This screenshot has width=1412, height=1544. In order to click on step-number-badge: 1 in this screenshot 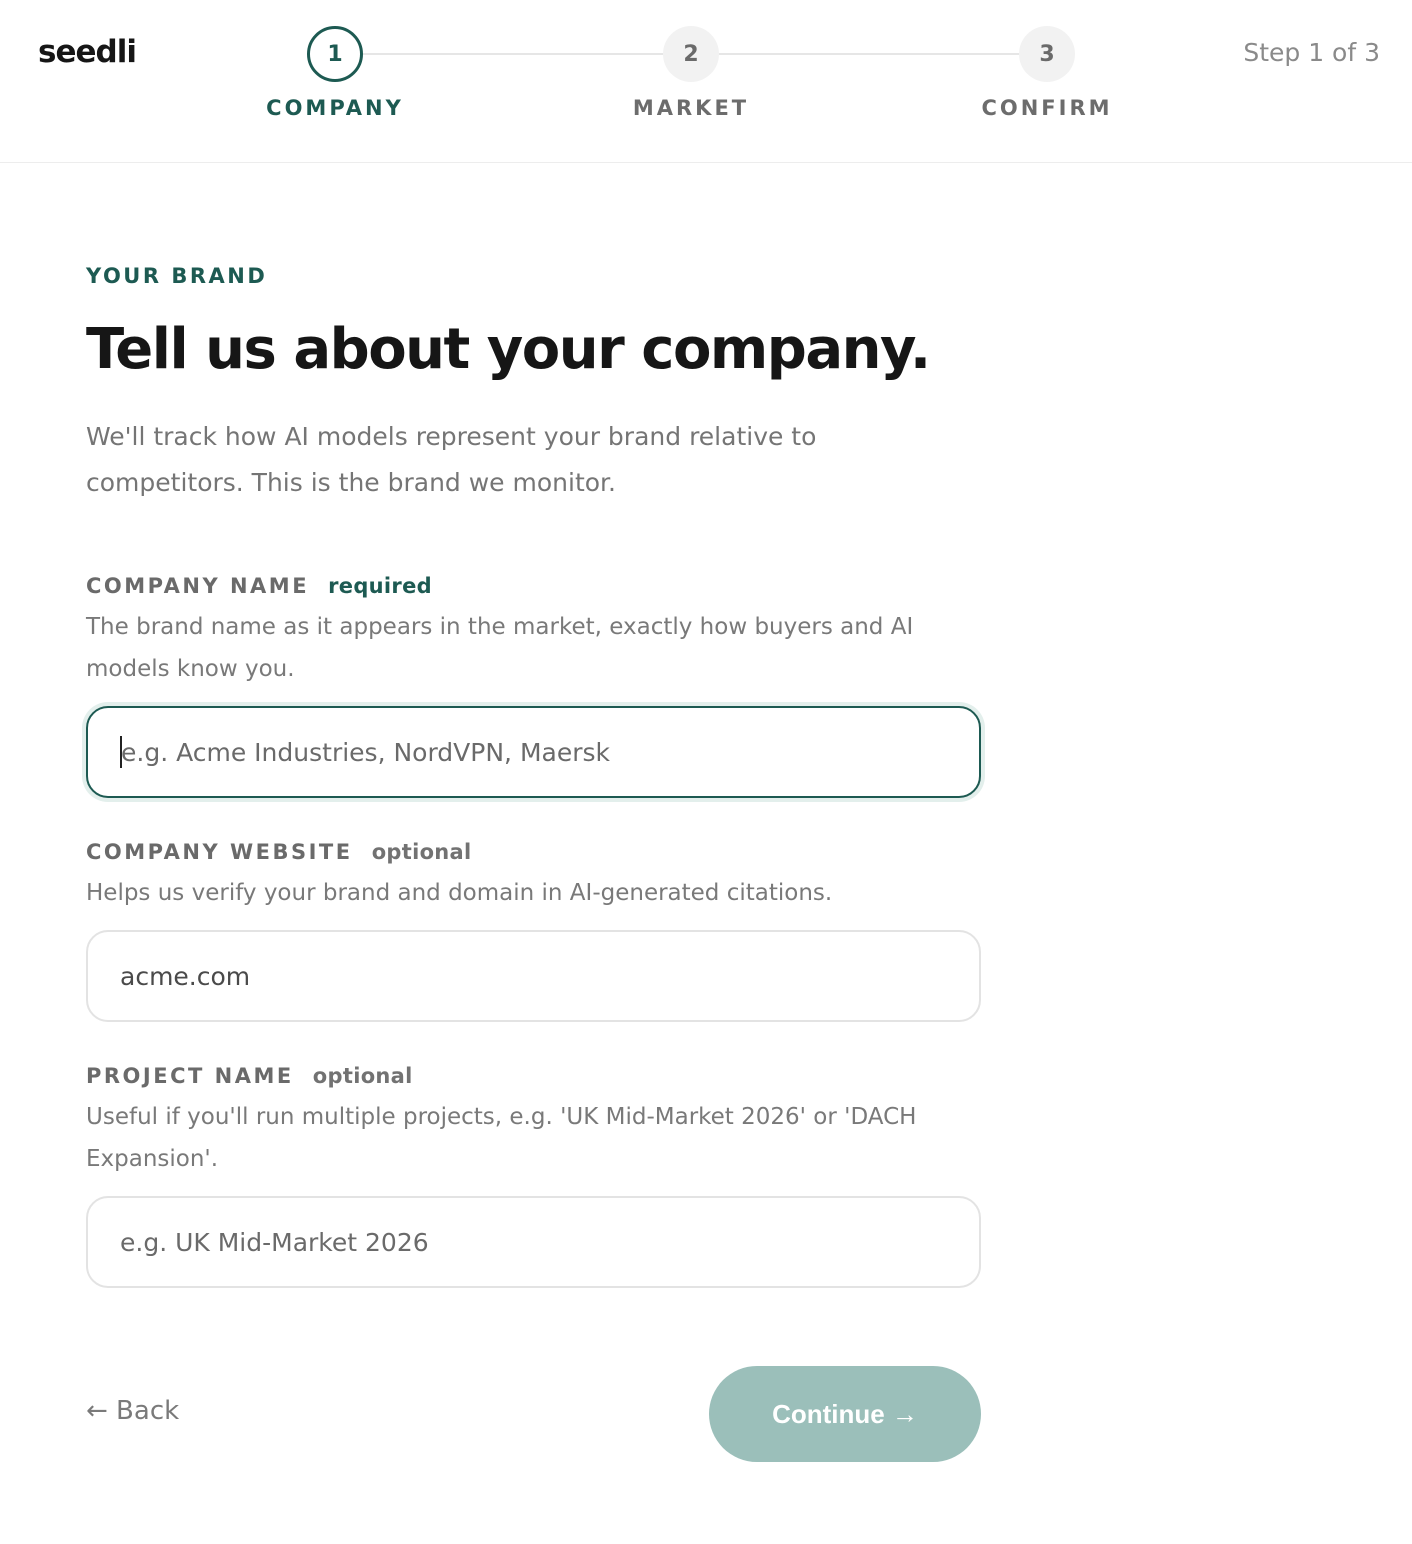, I will do `click(335, 54)`.